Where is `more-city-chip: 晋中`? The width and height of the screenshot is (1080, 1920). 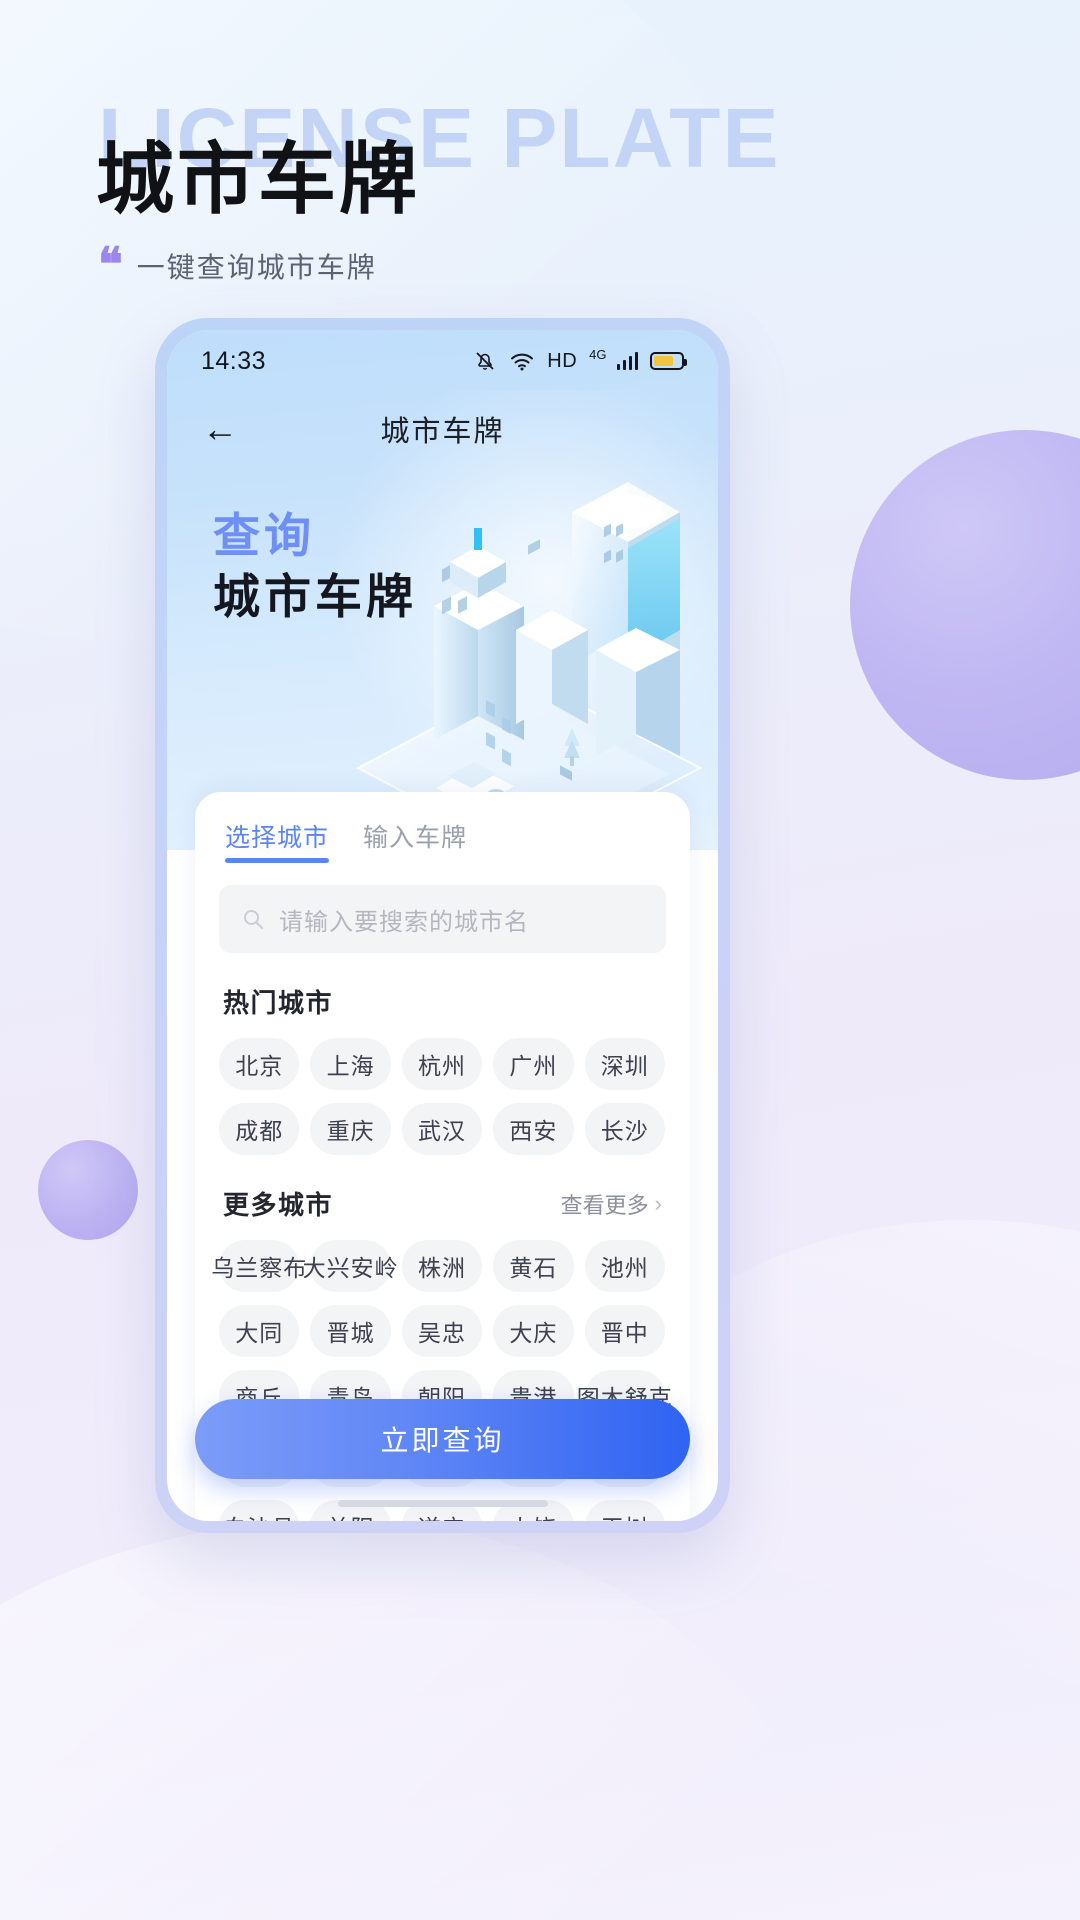 more-city-chip: 晋中 is located at coordinates (624, 1331).